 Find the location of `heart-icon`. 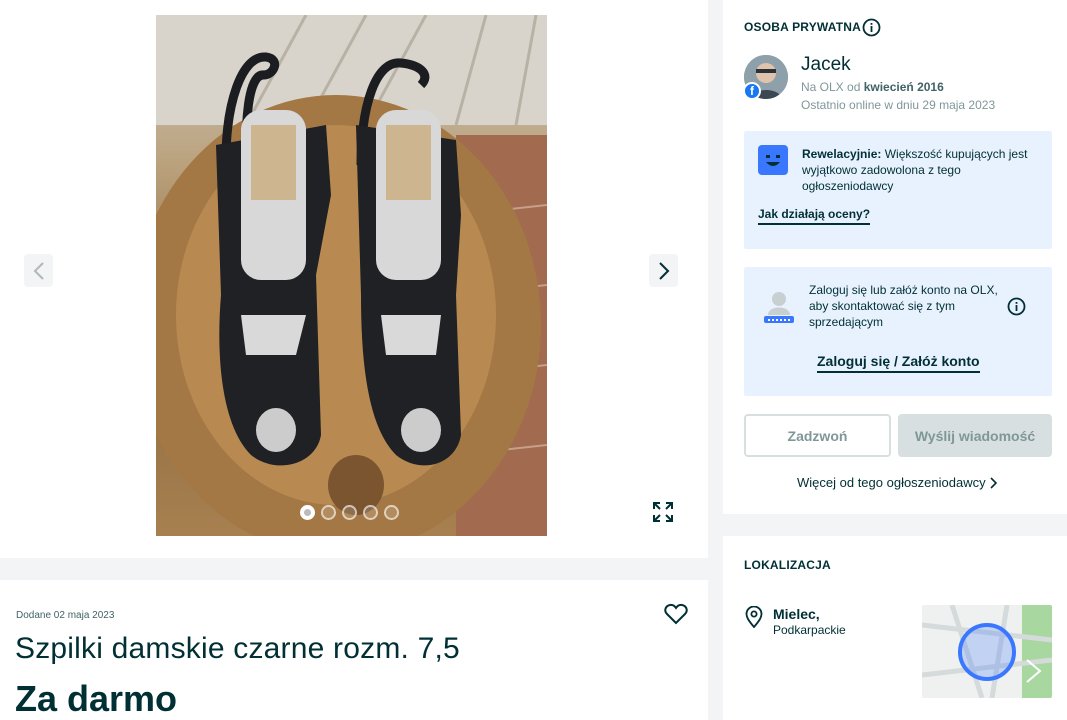

heart-icon is located at coordinates (676, 614).